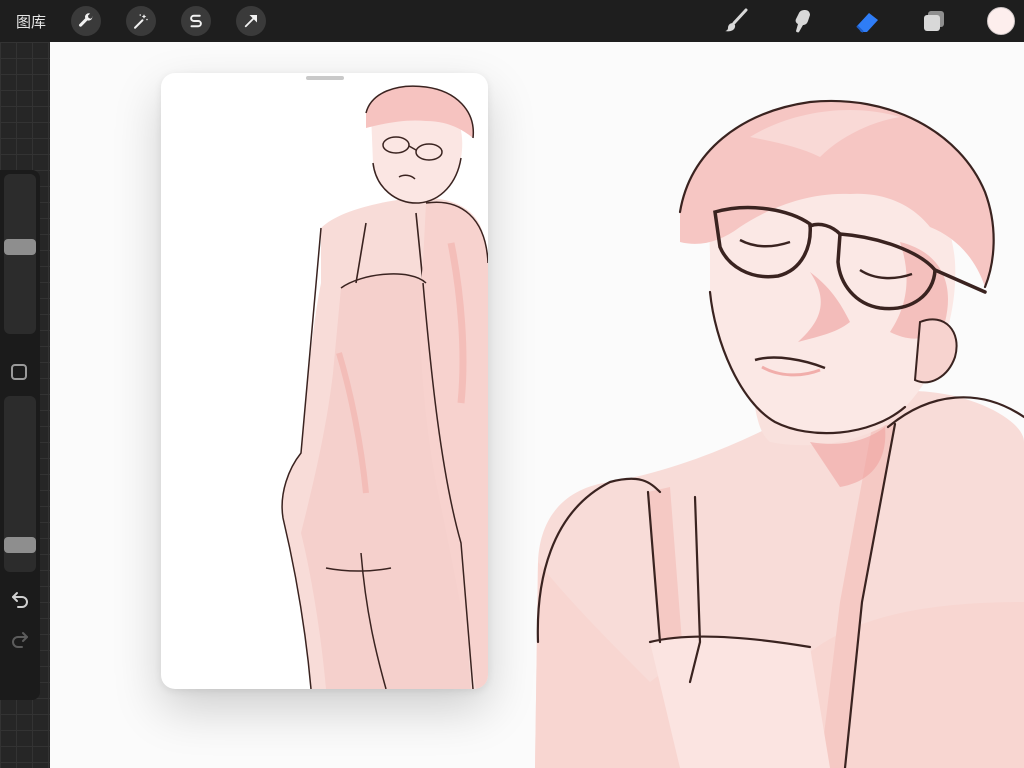 Image resolution: width=1024 pixels, height=768 pixels. I want to click on actions-wrench-button, so click(86, 21).